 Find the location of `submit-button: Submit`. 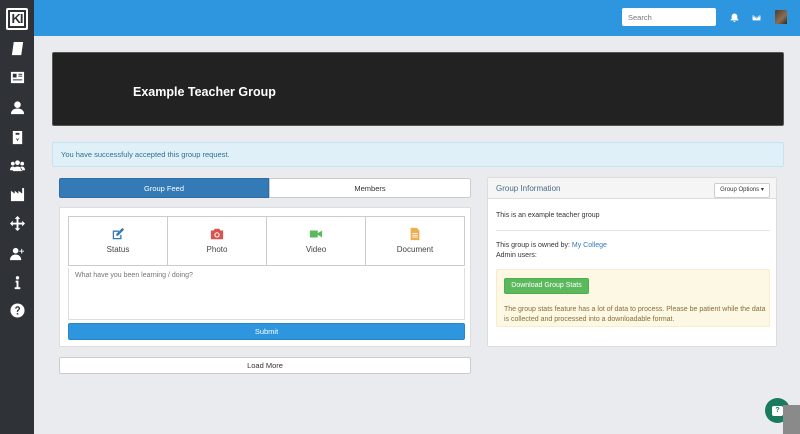

submit-button: Submit is located at coordinates (266, 331).